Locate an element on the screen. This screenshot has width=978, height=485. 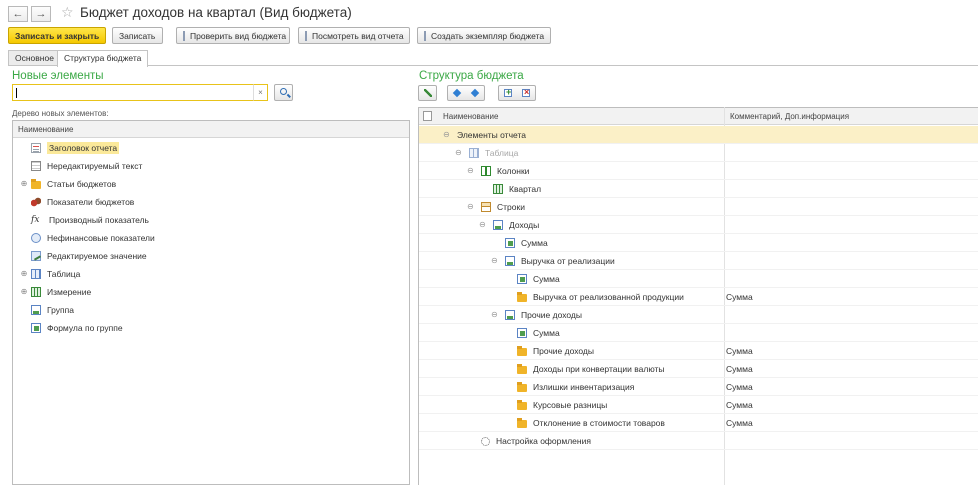
row-comment-cell: Сумма is located at coordinates (739, 423).